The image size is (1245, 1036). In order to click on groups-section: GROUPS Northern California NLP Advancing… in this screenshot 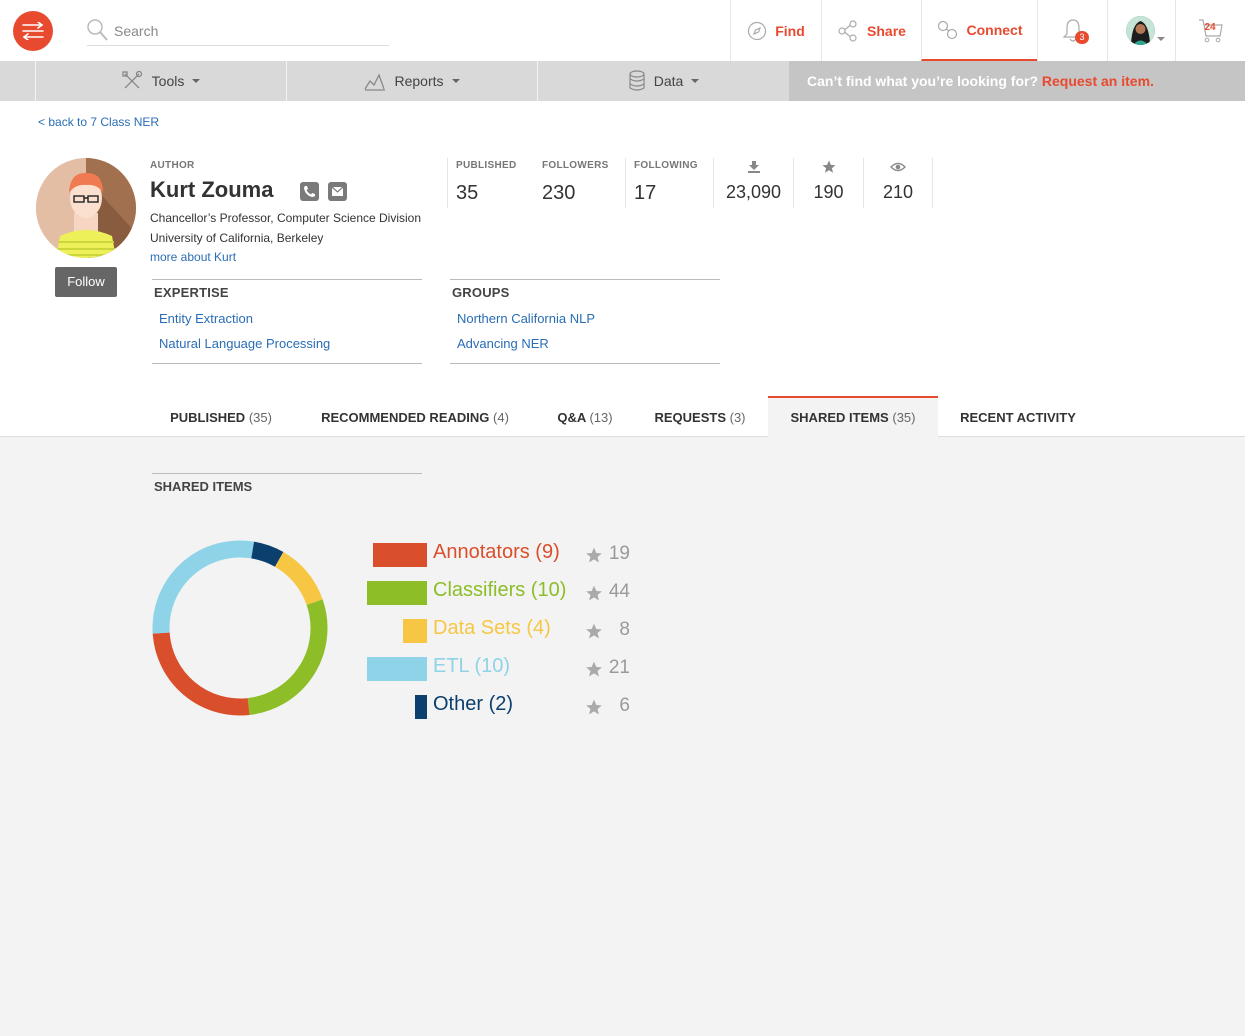, I will do `click(585, 321)`.